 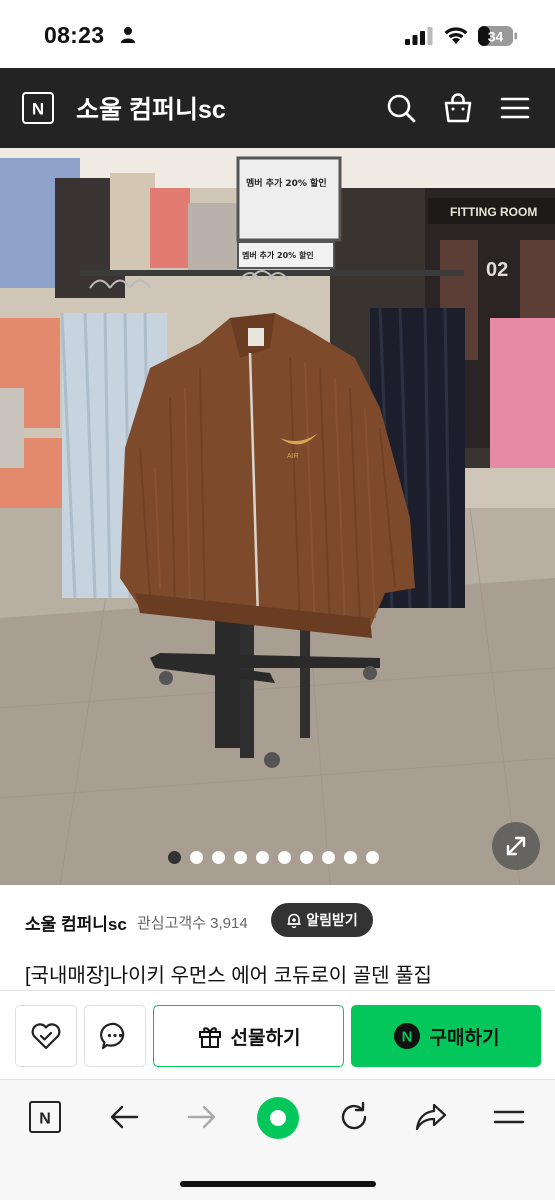 I want to click on chat-button, so click(x=115, y=1036).